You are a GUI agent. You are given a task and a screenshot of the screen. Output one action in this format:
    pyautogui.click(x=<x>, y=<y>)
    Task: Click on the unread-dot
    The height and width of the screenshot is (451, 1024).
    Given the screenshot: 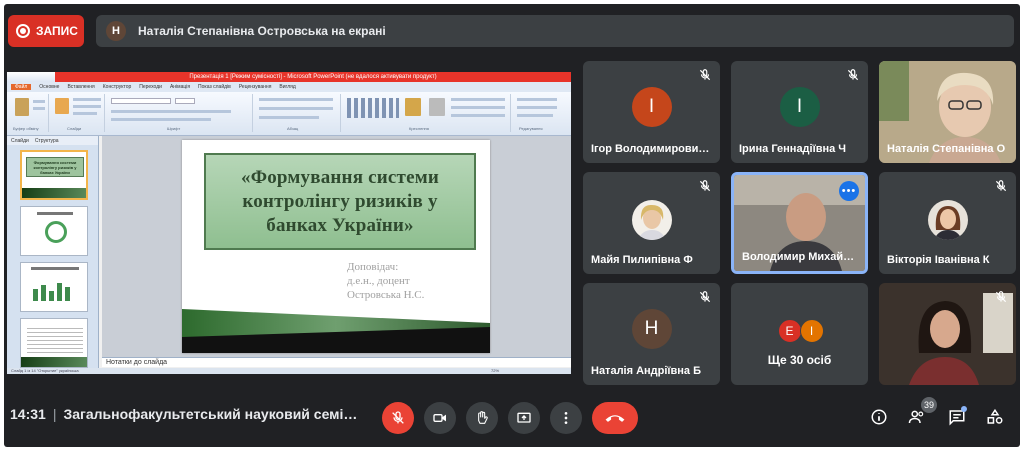 What is the action you would take?
    pyautogui.click(x=964, y=409)
    